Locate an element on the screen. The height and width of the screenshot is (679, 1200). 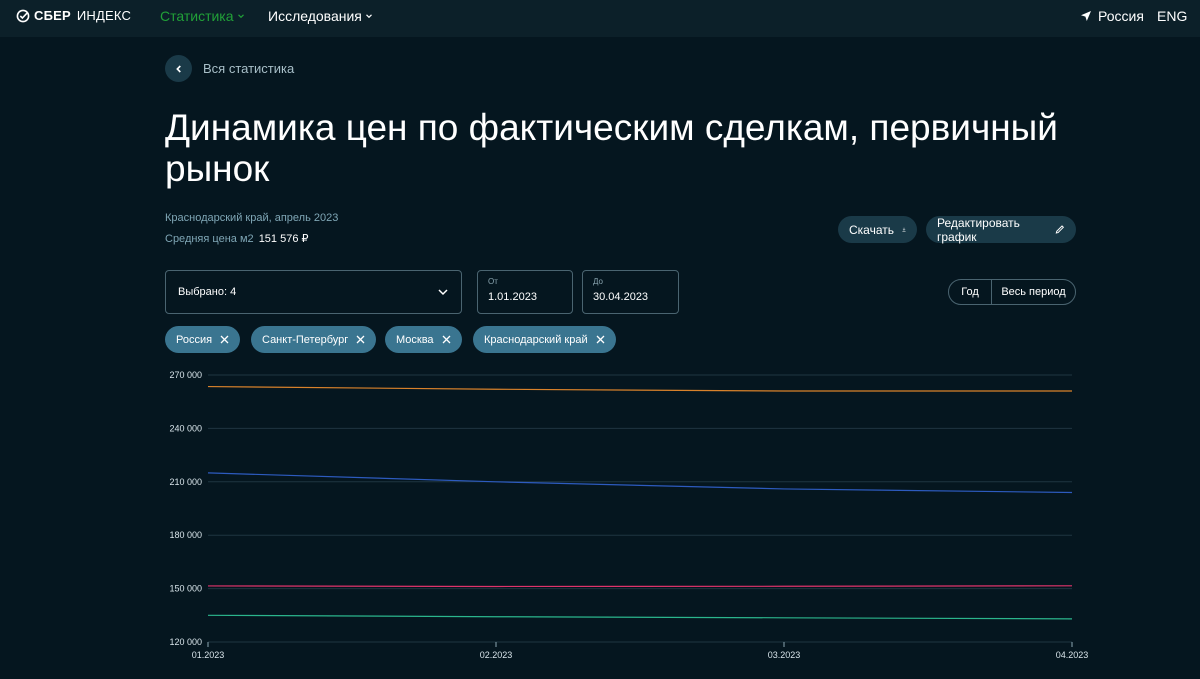
chevron-left-icon is located at coordinates (178, 68).